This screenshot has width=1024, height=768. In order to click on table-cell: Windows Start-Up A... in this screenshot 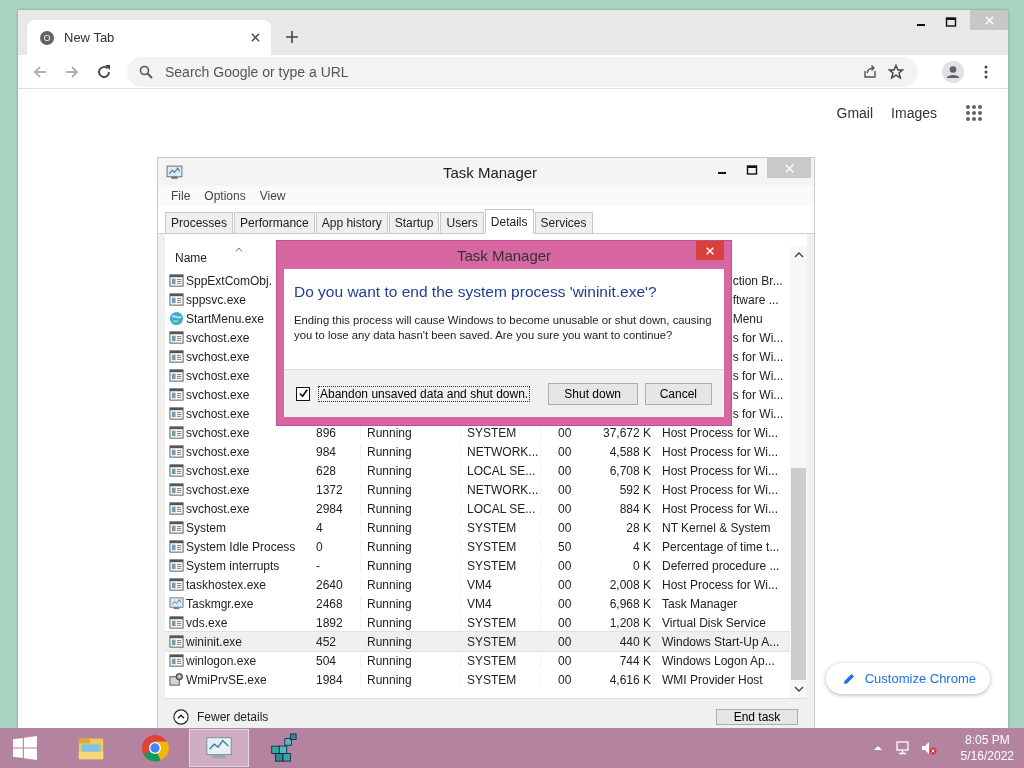, I will do `click(721, 641)`.